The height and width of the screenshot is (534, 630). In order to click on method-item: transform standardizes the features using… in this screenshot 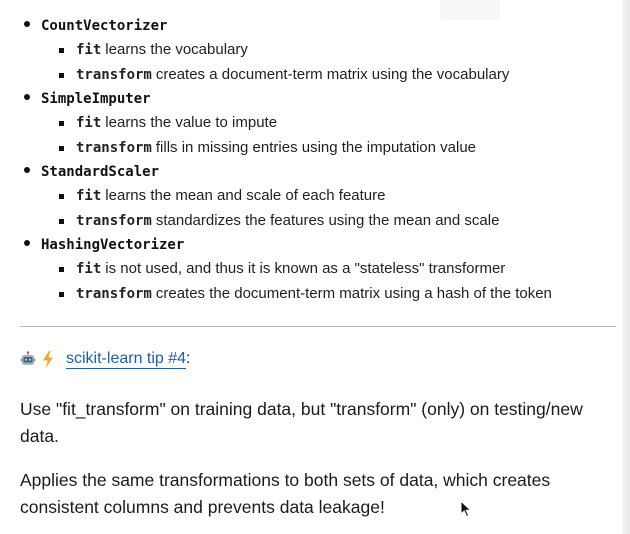, I will do `click(331, 221)`.